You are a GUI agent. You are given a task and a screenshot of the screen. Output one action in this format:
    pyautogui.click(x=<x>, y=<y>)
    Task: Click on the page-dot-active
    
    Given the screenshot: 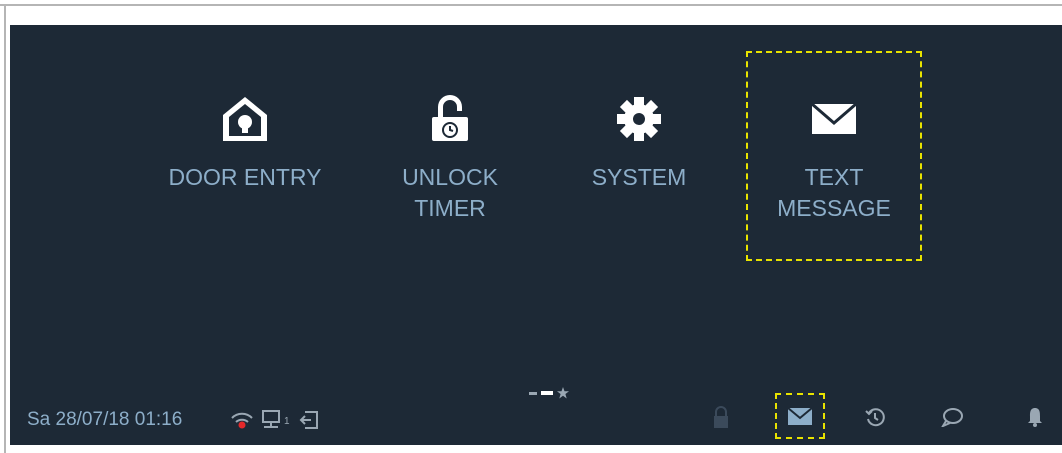 What is the action you would take?
    pyautogui.click(x=547, y=393)
    